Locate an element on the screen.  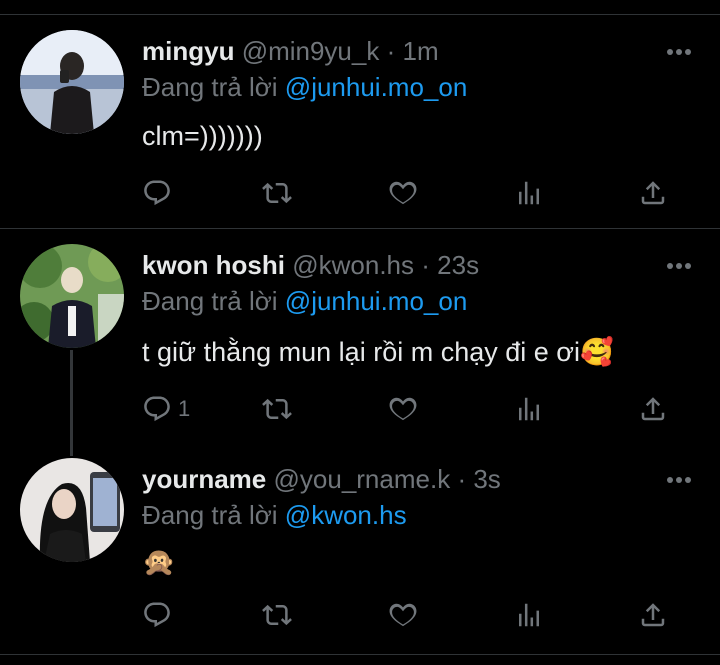
smiling-hearts-emoji: 🥰 is located at coordinates (596, 352).